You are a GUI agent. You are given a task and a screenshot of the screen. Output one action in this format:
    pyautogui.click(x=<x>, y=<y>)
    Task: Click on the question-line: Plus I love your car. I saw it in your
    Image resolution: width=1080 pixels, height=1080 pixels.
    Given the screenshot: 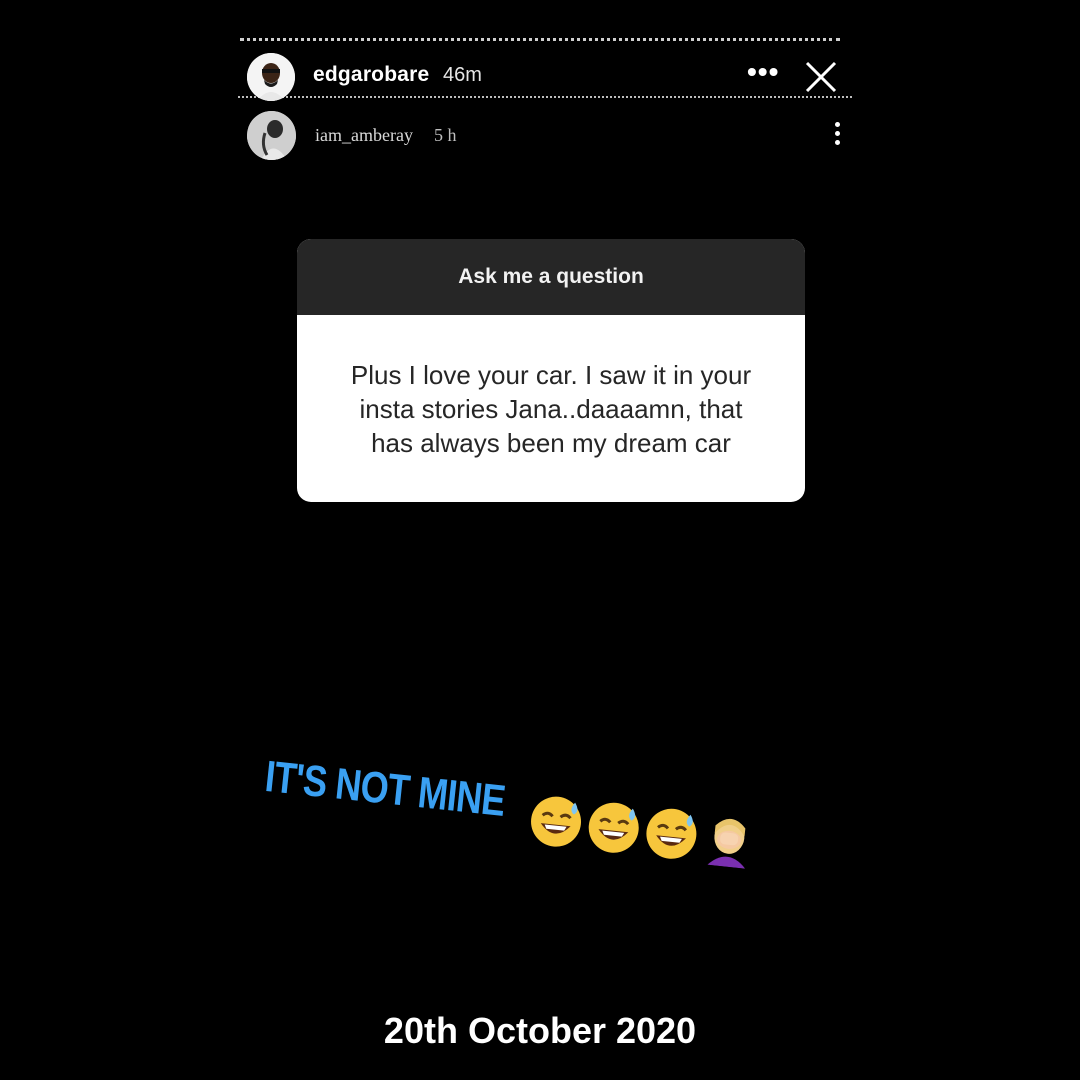 What is the action you would take?
    pyautogui.click(x=551, y=374)
    